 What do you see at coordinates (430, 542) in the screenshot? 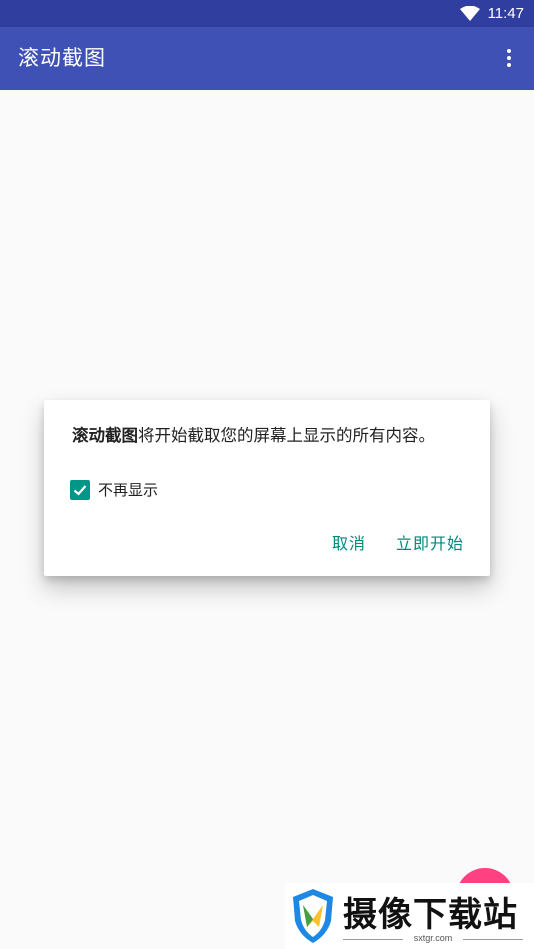
I see `start-now-button: 立即开始` at bounding box center [430, 542].